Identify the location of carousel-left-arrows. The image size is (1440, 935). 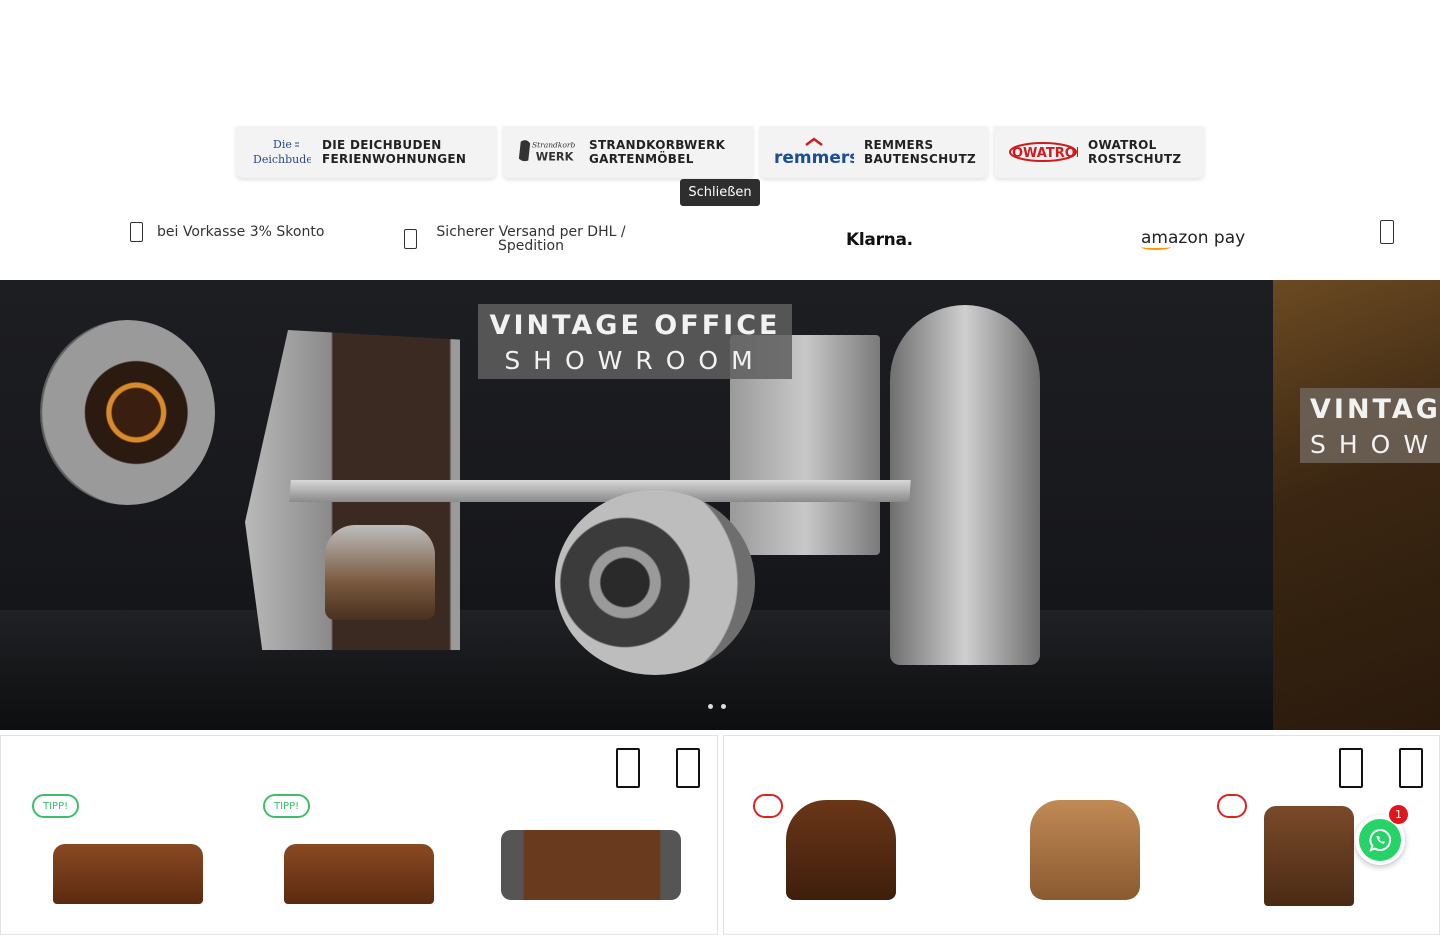
(658, 768).